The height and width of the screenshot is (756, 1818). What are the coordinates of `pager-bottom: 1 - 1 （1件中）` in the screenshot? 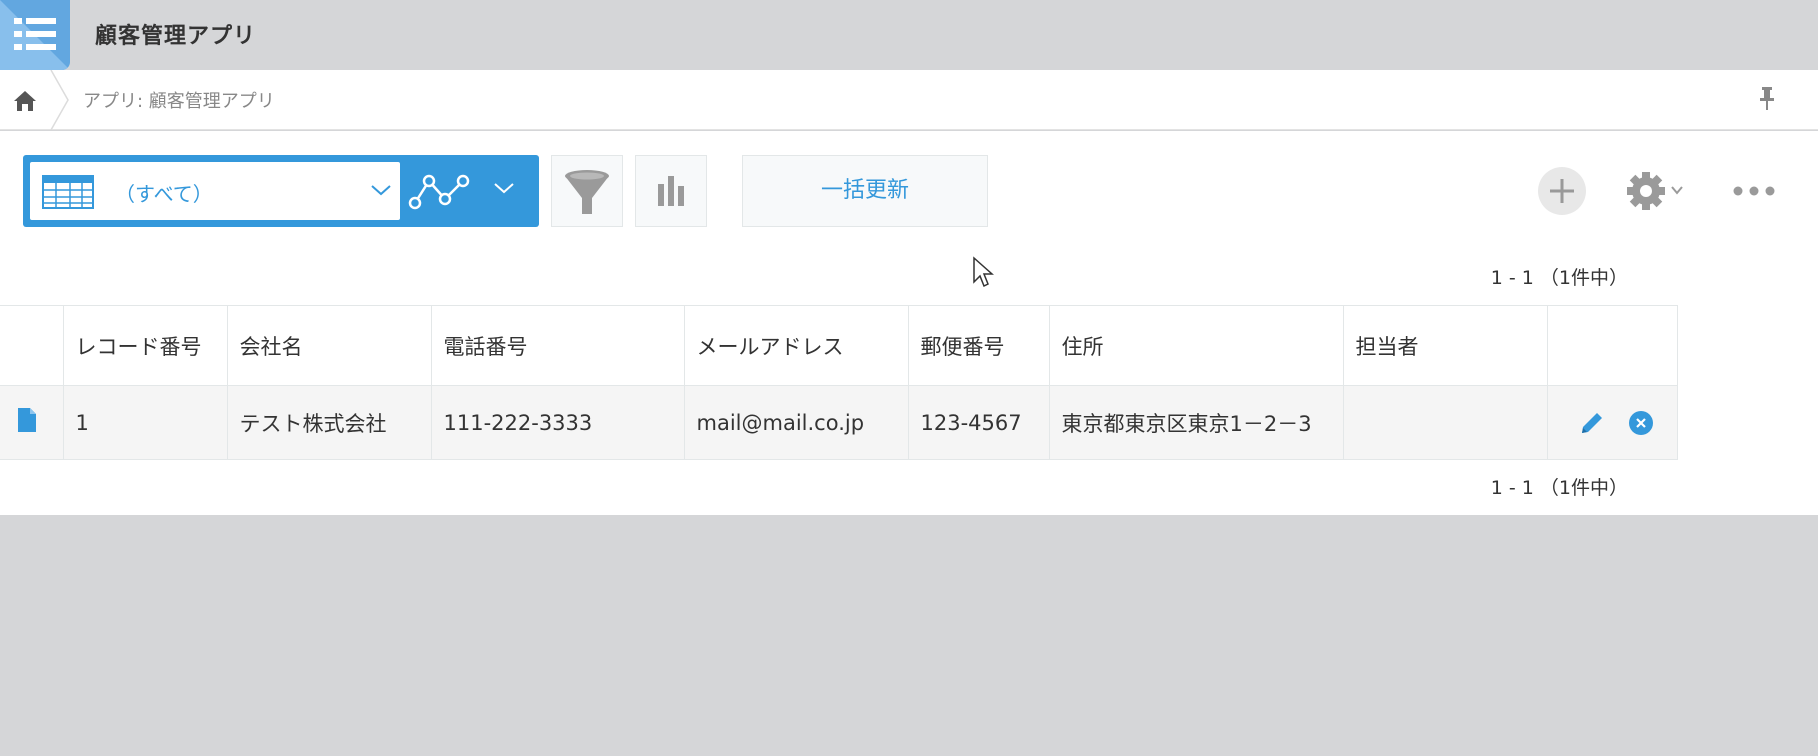 It's located at (1559, 488).